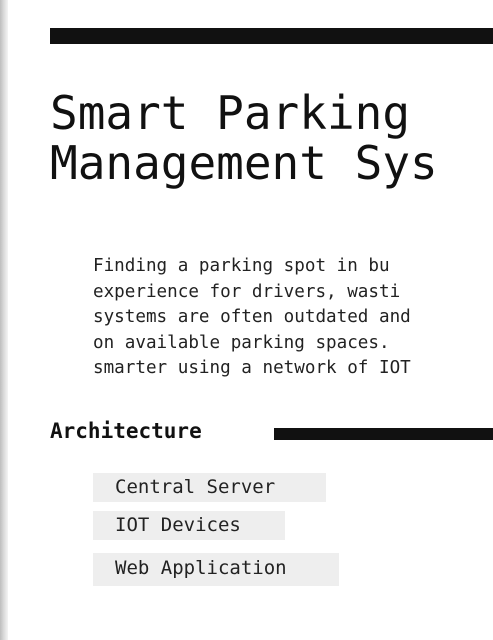  What do you see at coordinates (247, 291) in the screenshot?
I see `intro-line: experience for drivers, wasti` at bounding box center [247, 291].